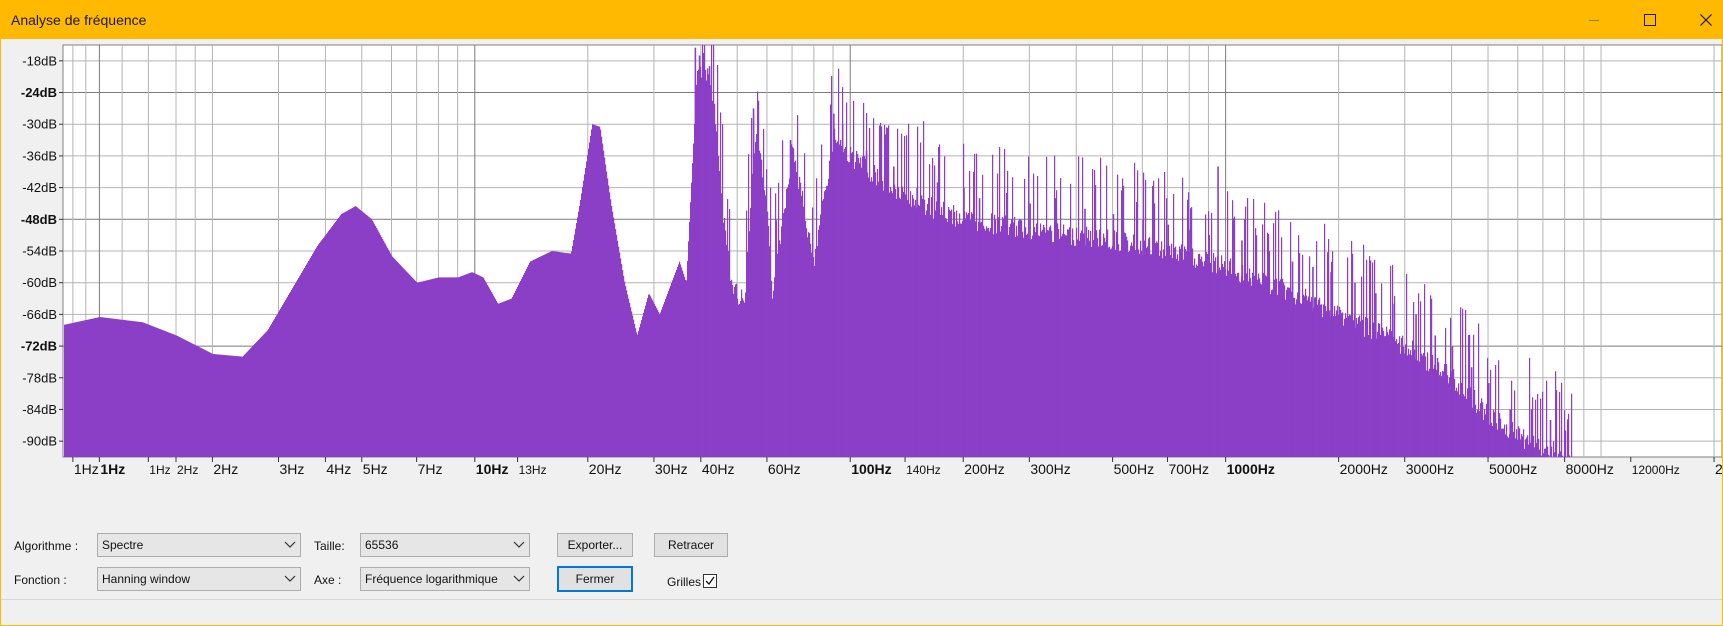 The height and width of the screenshot is (626, 1723). Describe the element at coordinates (1706, 20) in the screenshot. I see `close-icon` at that location.